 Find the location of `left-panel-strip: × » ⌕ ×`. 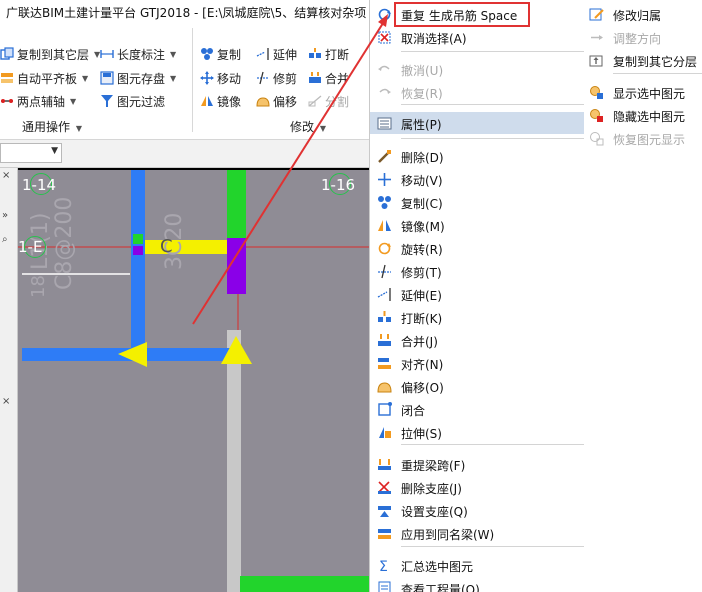

left-panel-strip: × » ⌕ × is located at coordinates (9, 380).